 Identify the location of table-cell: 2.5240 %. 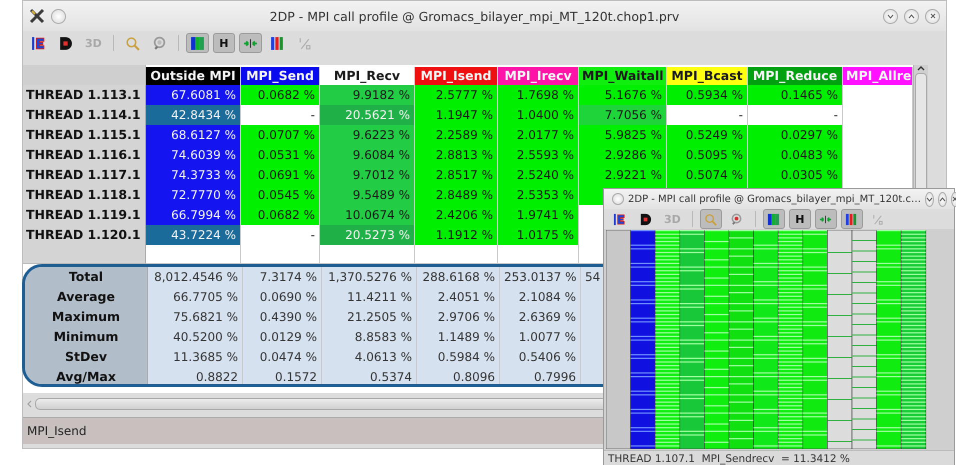
(538, 175).